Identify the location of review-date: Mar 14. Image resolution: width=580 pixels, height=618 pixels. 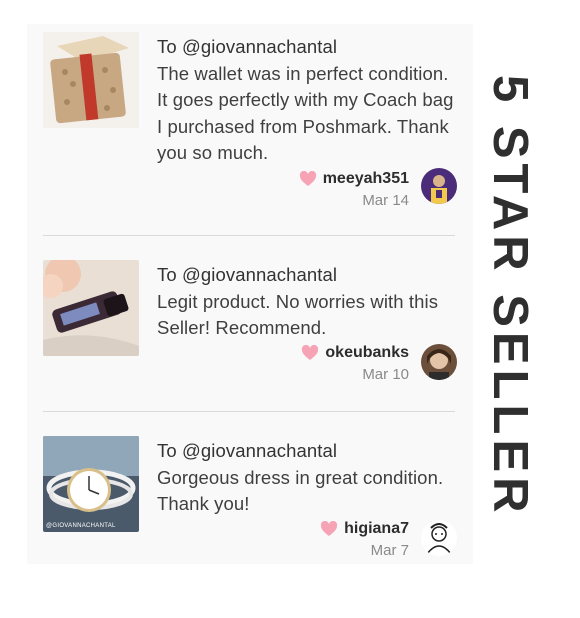
(385, 200).